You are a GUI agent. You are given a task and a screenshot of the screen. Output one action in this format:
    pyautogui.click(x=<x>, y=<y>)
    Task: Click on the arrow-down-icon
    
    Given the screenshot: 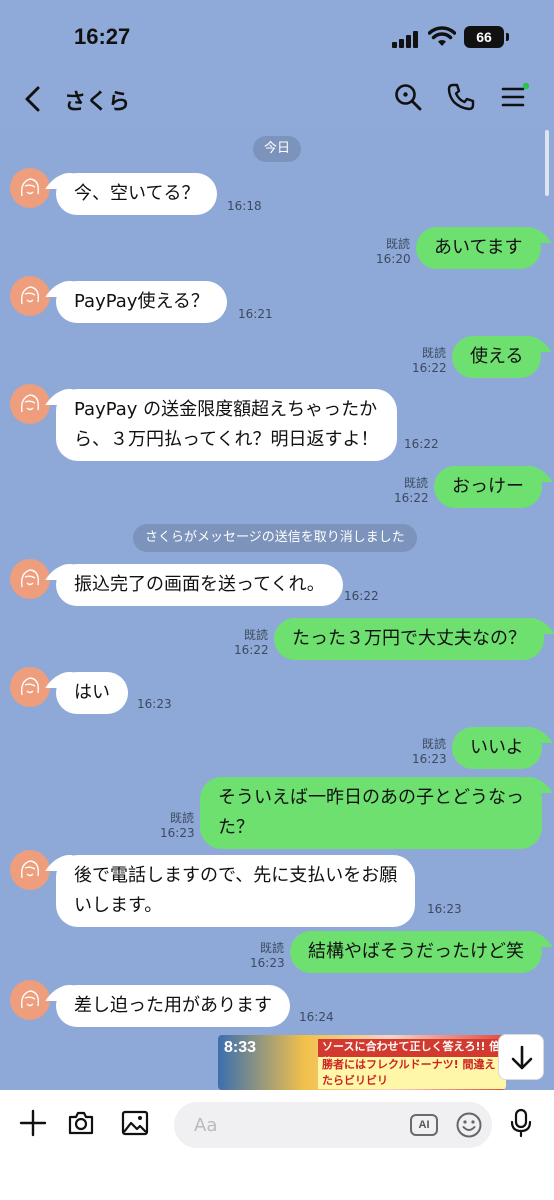 What is the action you would take?
    pyautogui.click(x=522, y=1057)
    